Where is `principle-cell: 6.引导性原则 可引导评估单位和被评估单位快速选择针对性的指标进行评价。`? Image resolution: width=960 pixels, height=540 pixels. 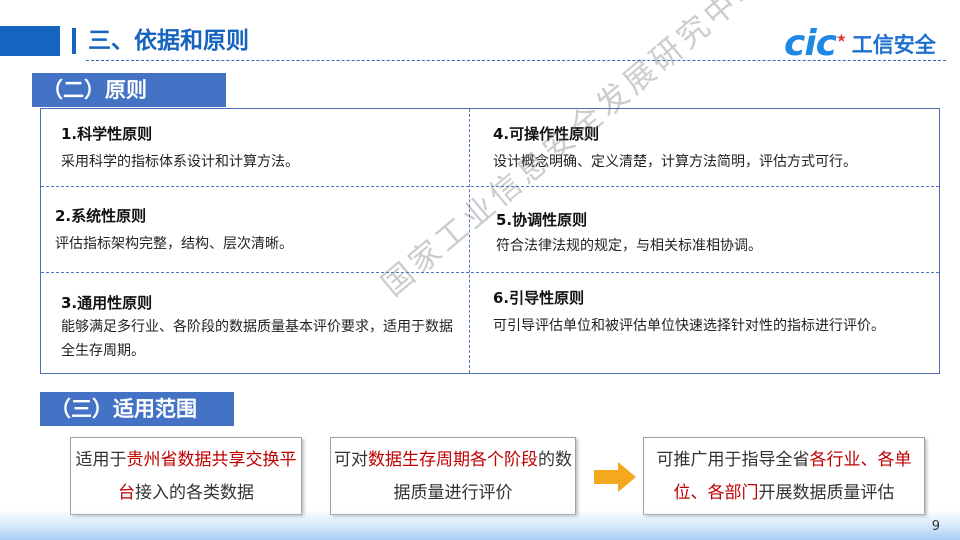
principle-cell: 6.引导性原则 可引导评估单位和被评估单位快速选择针对性的指标进行评价。 is located at coordinates (713, 312).